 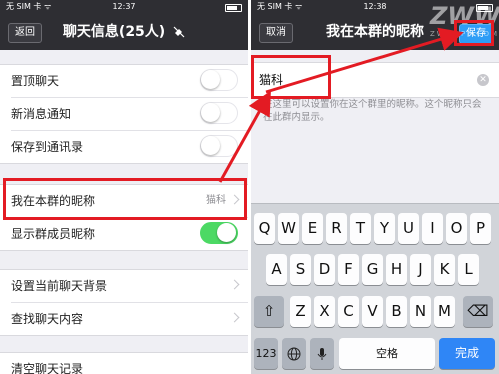 What do you see at coordinates (269, 311) in the screenshot?
I see `shift-key: ⇧` at bounding box center [269, 311].